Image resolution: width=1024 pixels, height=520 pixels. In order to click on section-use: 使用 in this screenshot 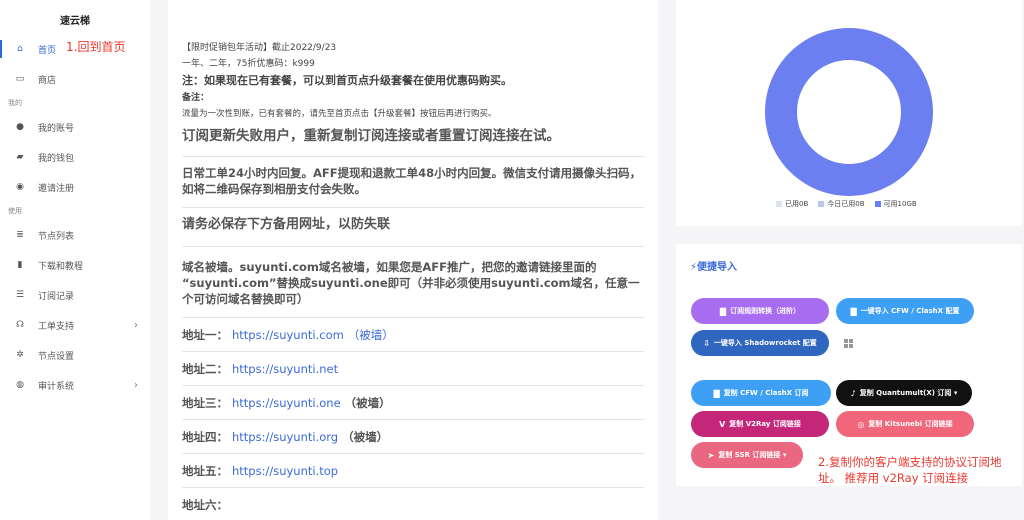, I will do `click(15, 211)`.